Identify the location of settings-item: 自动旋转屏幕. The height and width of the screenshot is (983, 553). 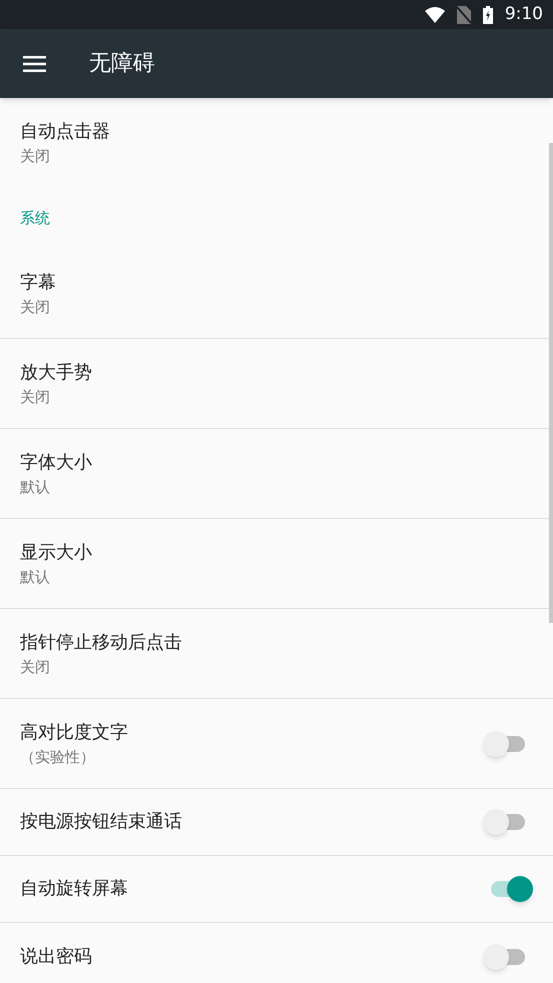
(276, 889).